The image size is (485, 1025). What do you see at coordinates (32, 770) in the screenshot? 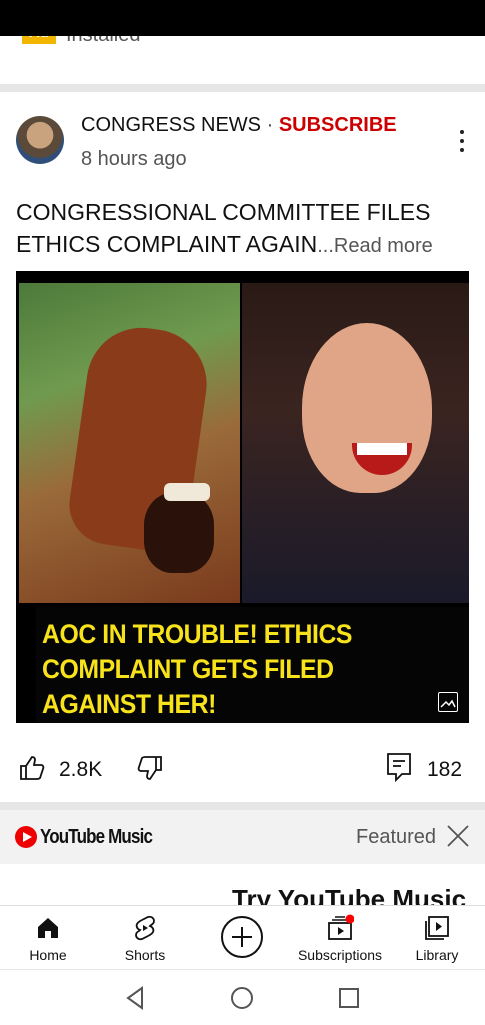
I see `like-icon` at bounding box center [32, 770].